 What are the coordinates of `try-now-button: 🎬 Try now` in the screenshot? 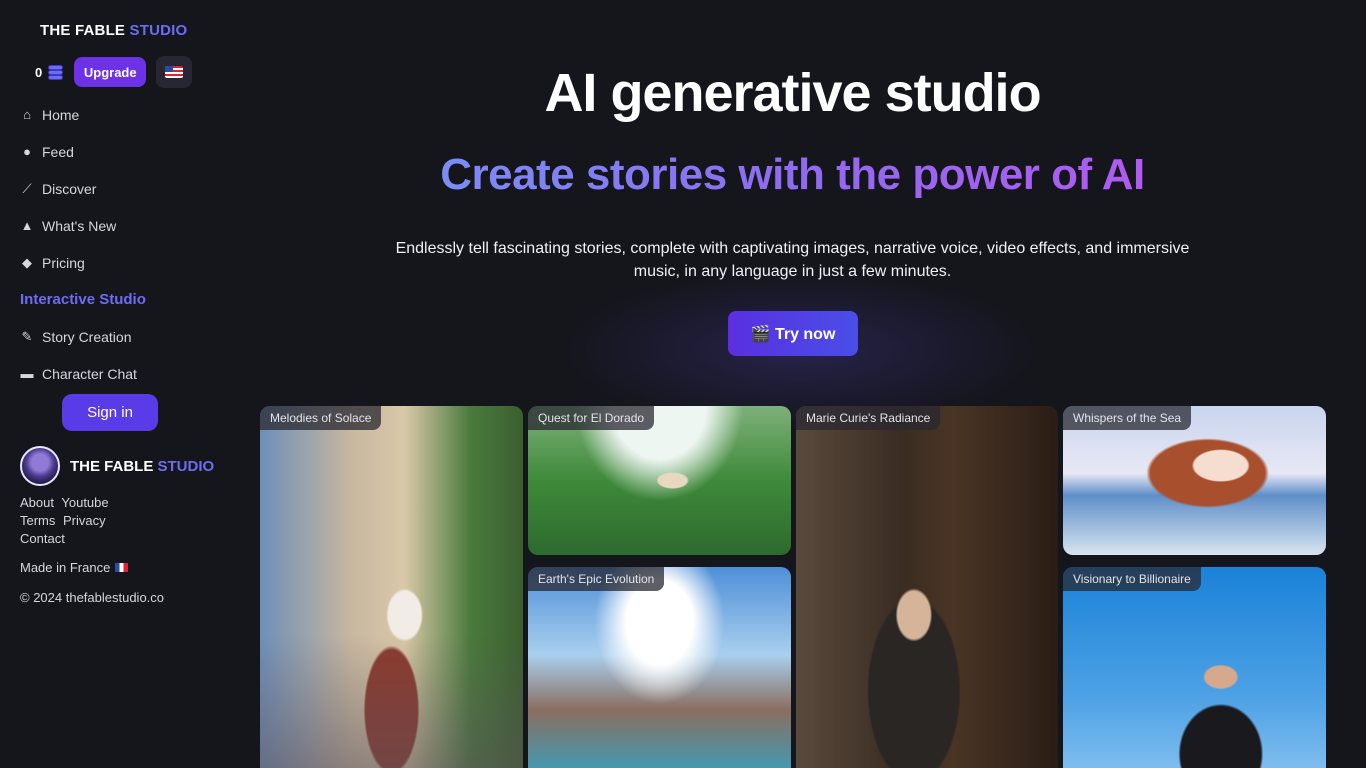 It's located at (793, 333).